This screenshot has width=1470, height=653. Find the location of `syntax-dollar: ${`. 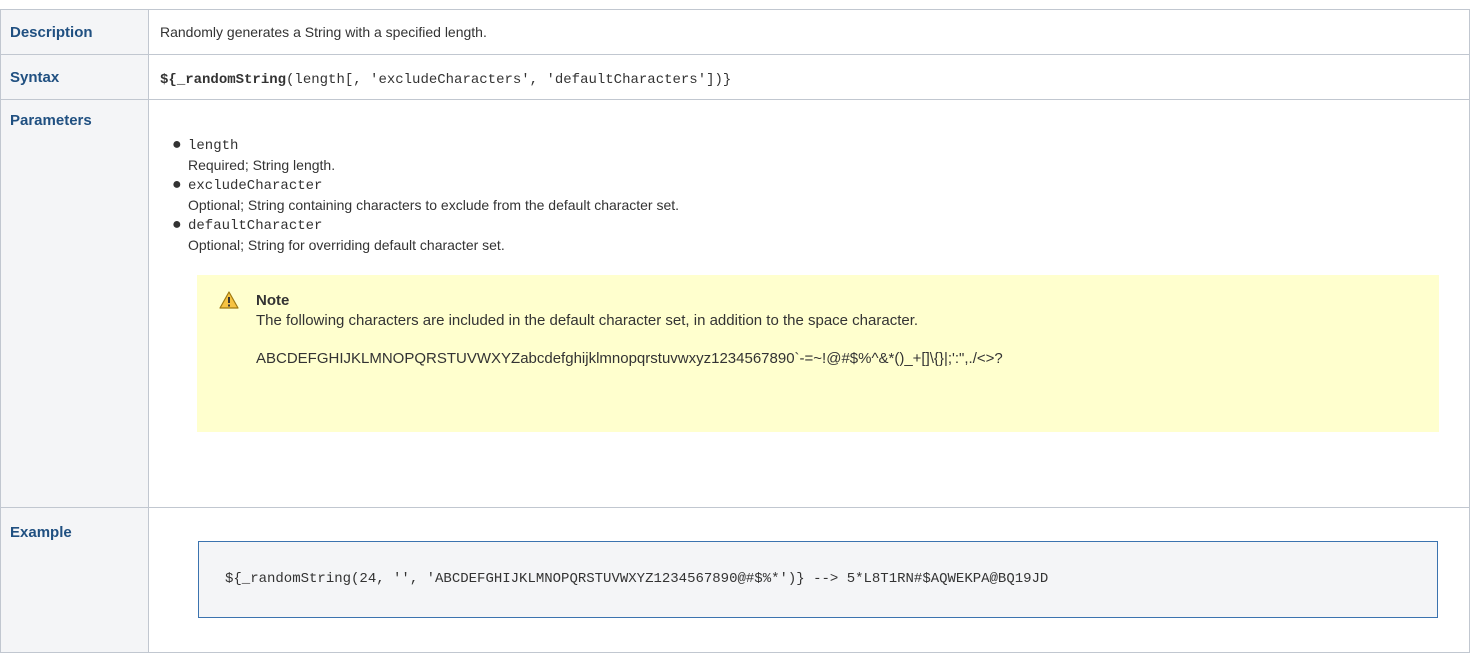

syntax-dollar: ${ is located at coordinates (168, 80).